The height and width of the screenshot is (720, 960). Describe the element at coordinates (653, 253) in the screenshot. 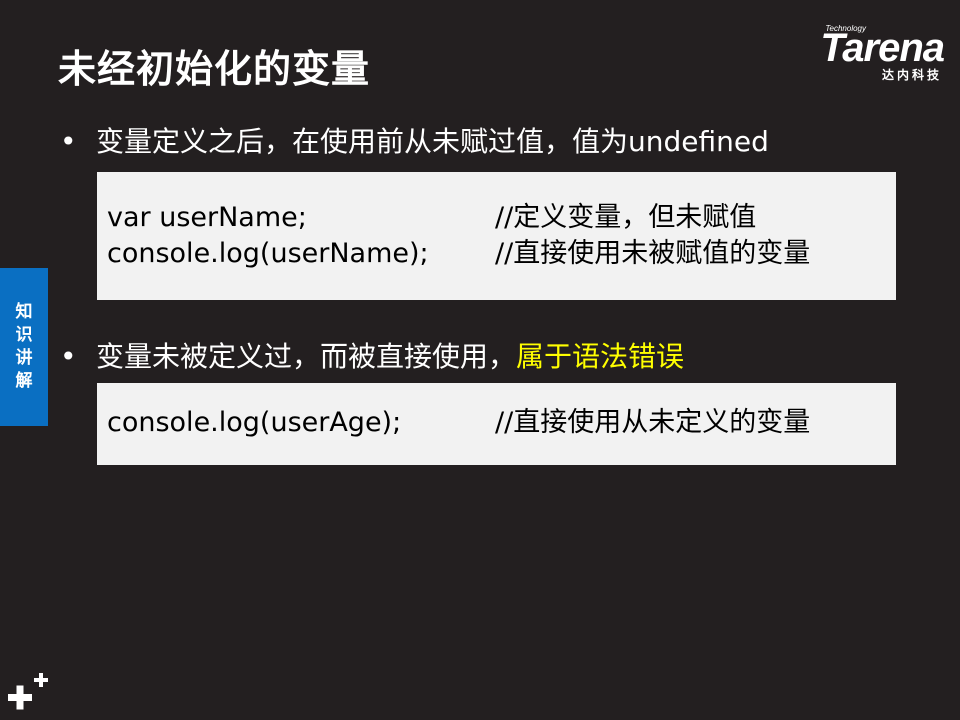

I see `code-comment: //直接使用未被赋值的变量` at that location.